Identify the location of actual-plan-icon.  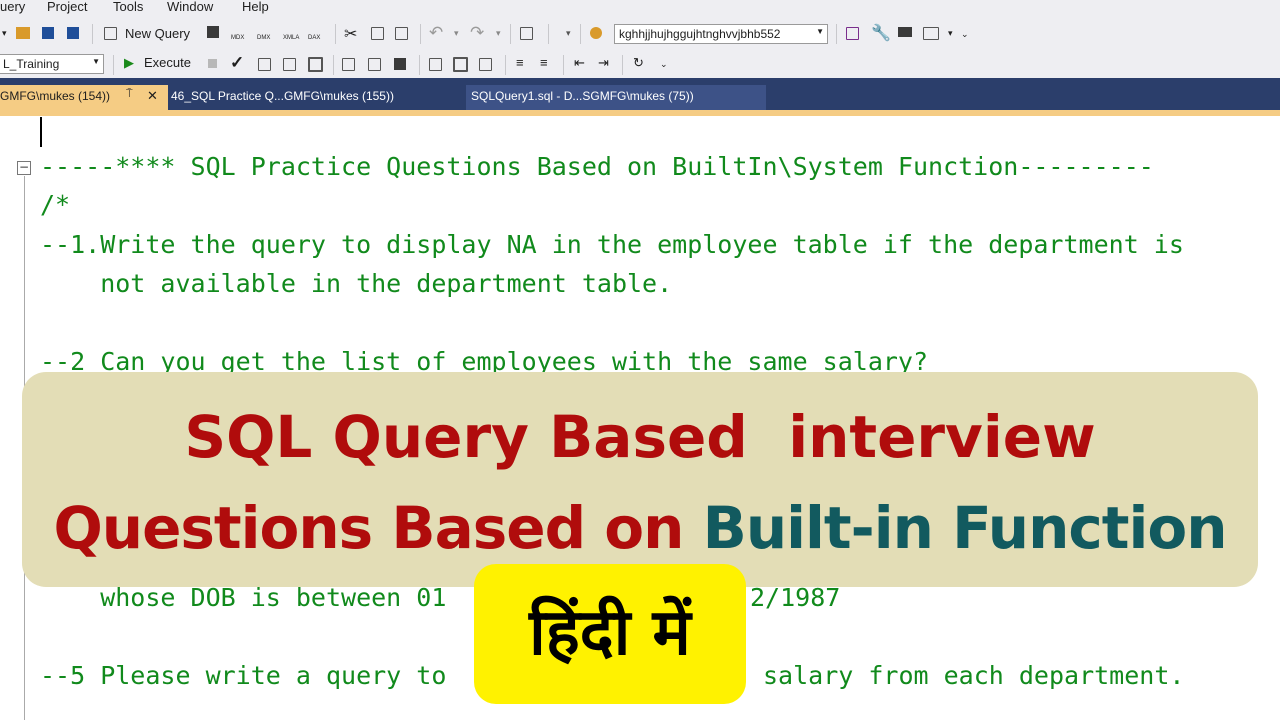
(348, 64).